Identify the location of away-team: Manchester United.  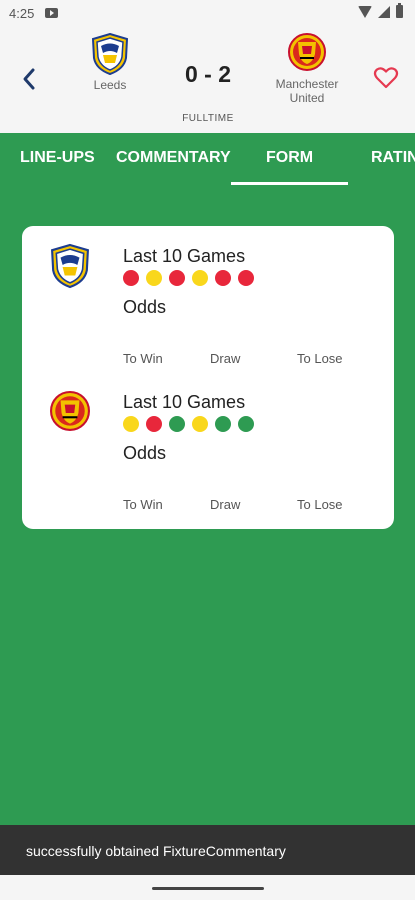
(307, 68).